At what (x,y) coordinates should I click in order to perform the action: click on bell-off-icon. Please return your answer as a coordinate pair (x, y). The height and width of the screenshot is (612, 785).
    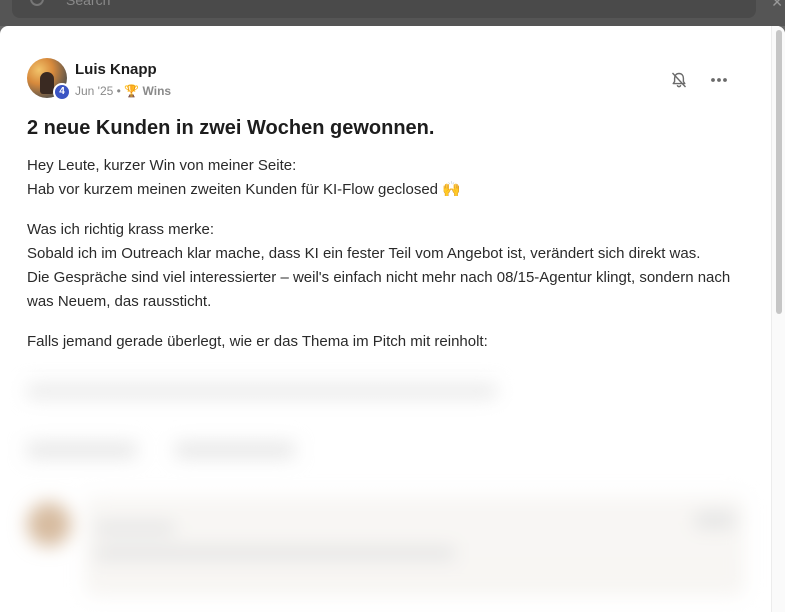
    Looking at the image, I should click on (679, 80).